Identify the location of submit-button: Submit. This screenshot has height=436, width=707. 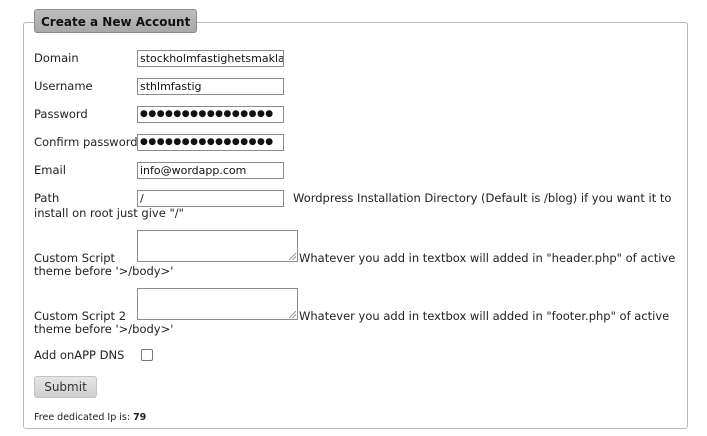
(65, 387).